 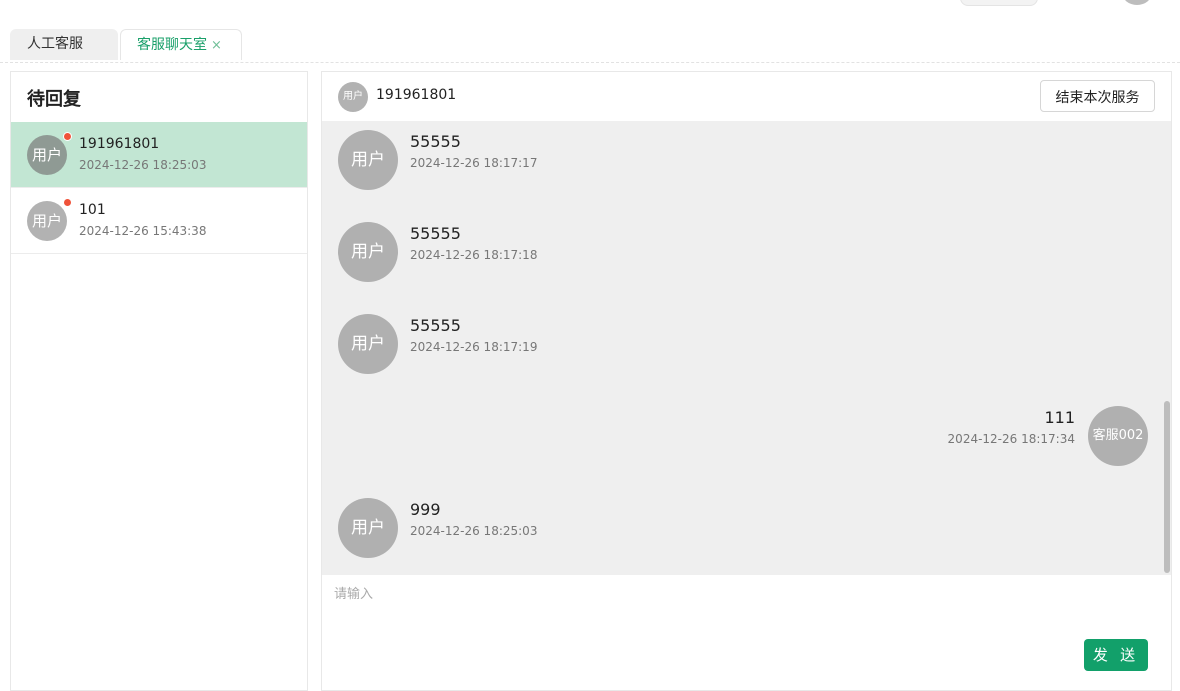 I want to click on tab-manual-service: 人工客服, so click(x=64, y=44).